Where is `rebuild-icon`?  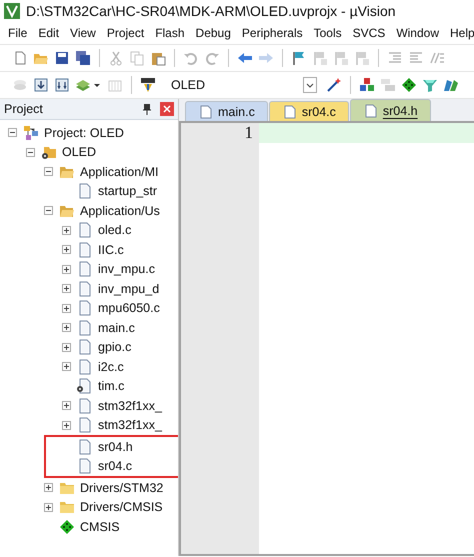
rebuild-icon is located at coordinates (62, 85).